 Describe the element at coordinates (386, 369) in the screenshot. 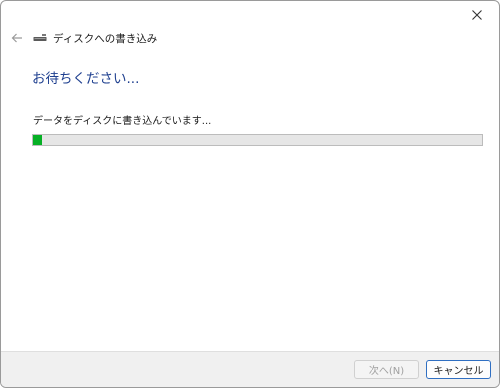

I see `next-button: 次へ(N)` at that location.